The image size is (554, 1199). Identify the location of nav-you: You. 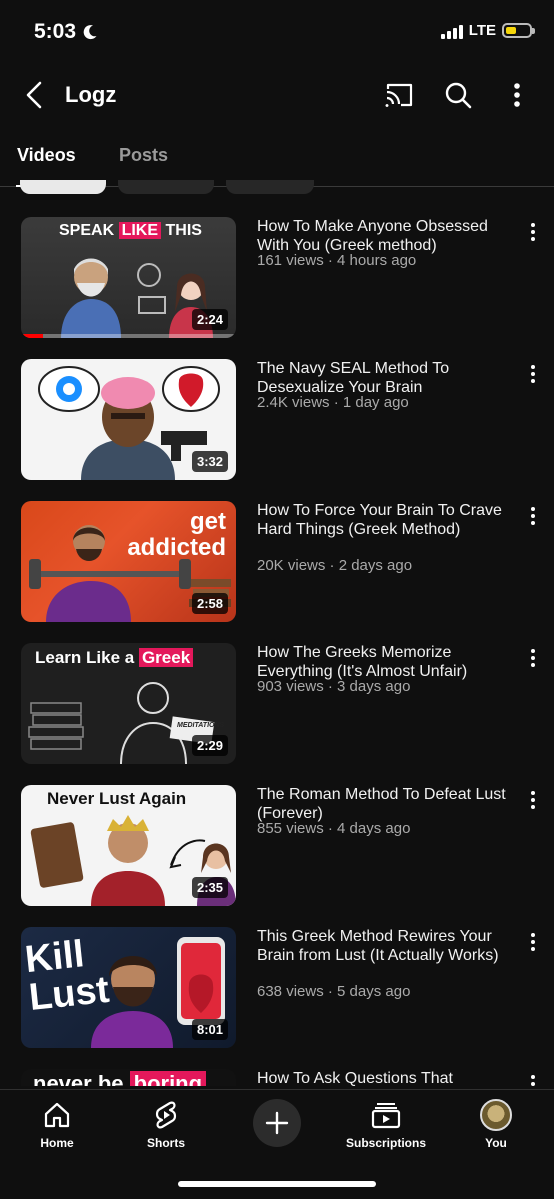
(496, 1124).